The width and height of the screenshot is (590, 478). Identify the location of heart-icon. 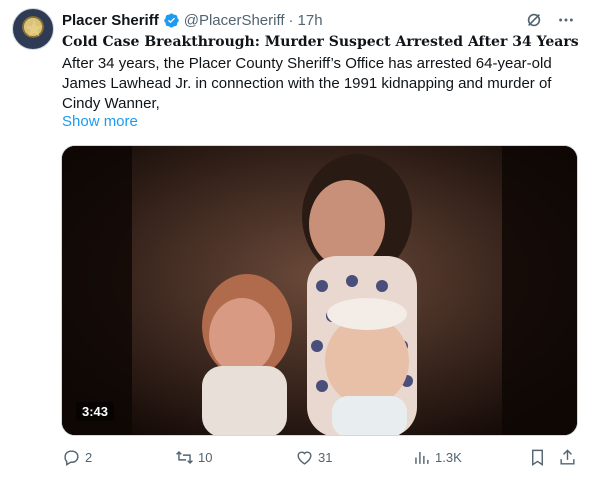
(304, 458).